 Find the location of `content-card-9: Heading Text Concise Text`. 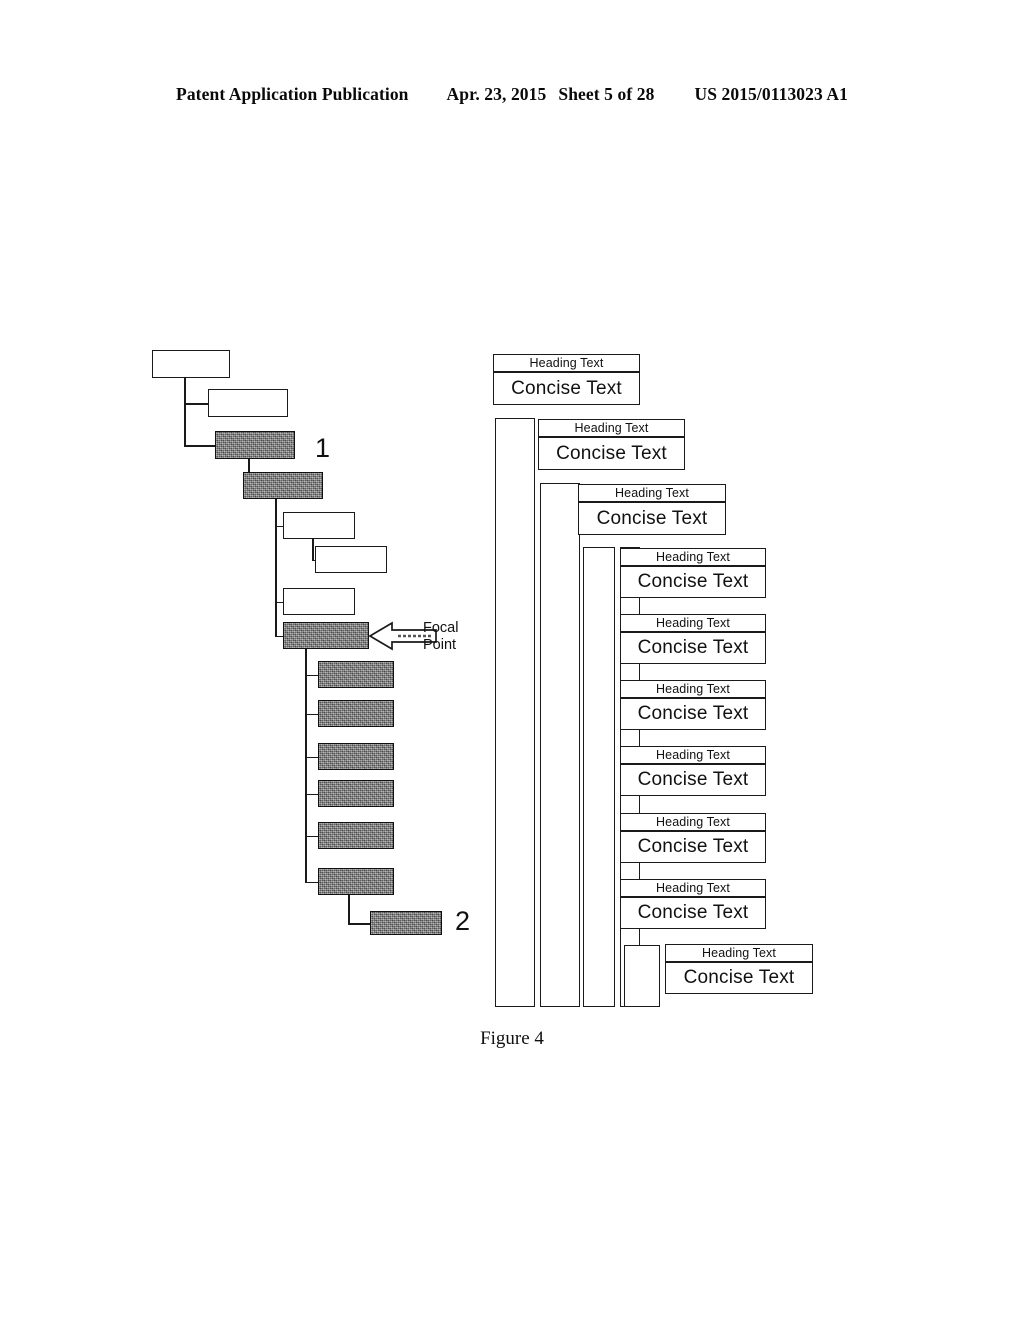

content-card-9: Heading Text Concise Text is located at coordinates (693, 904).